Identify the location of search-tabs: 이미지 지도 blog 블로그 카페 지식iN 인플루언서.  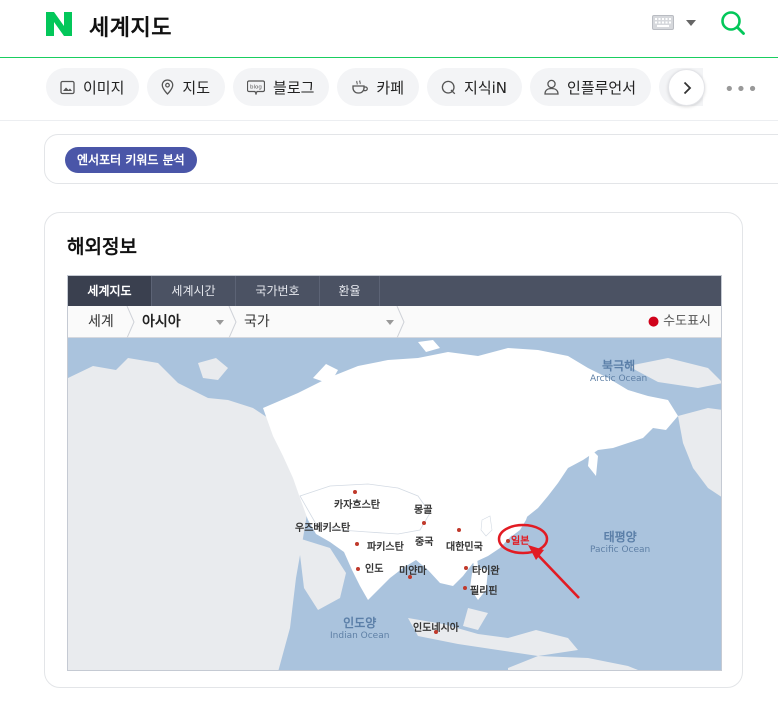
(375, 88).